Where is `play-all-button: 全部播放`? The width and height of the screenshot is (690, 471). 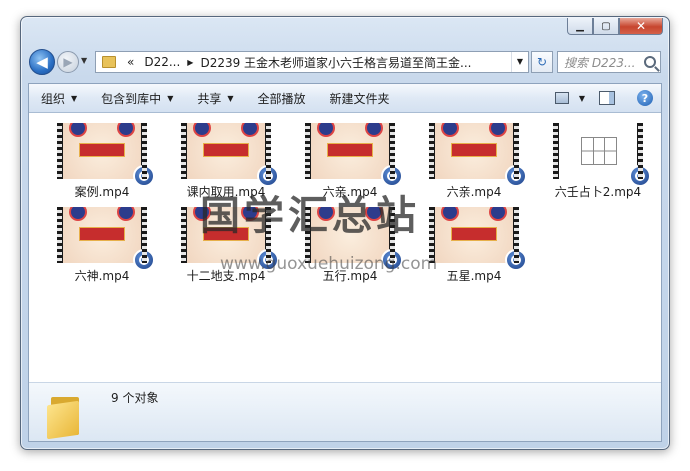
play-all-button: 全部播放 is located at coordinates (282, 98).